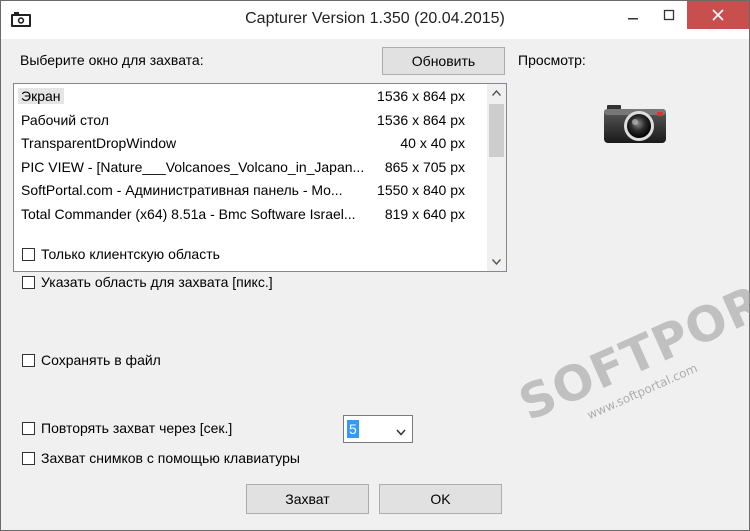 This screenshot has height=531, width=750. Describe the element at coordinates (353, 429) in the screenshot. I see `repeat-seconds-value: 5` at that location.